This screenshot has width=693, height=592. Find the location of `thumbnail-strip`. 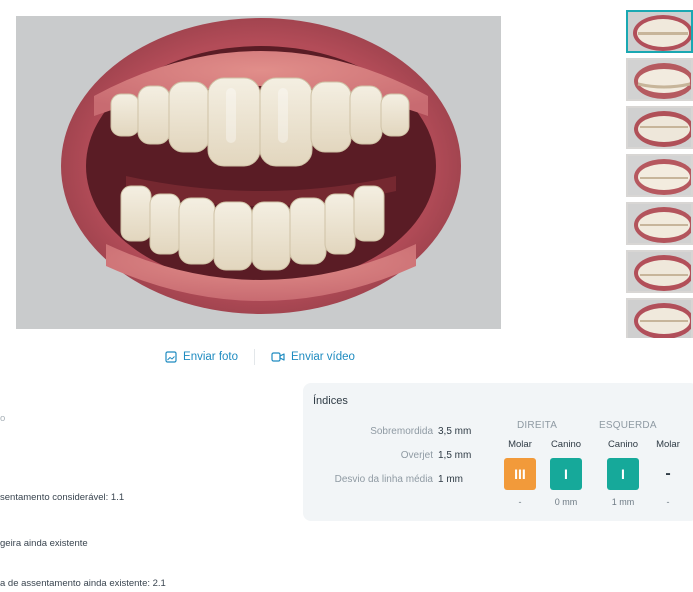

thumbnail-strip is located at coordinates (659, 174).